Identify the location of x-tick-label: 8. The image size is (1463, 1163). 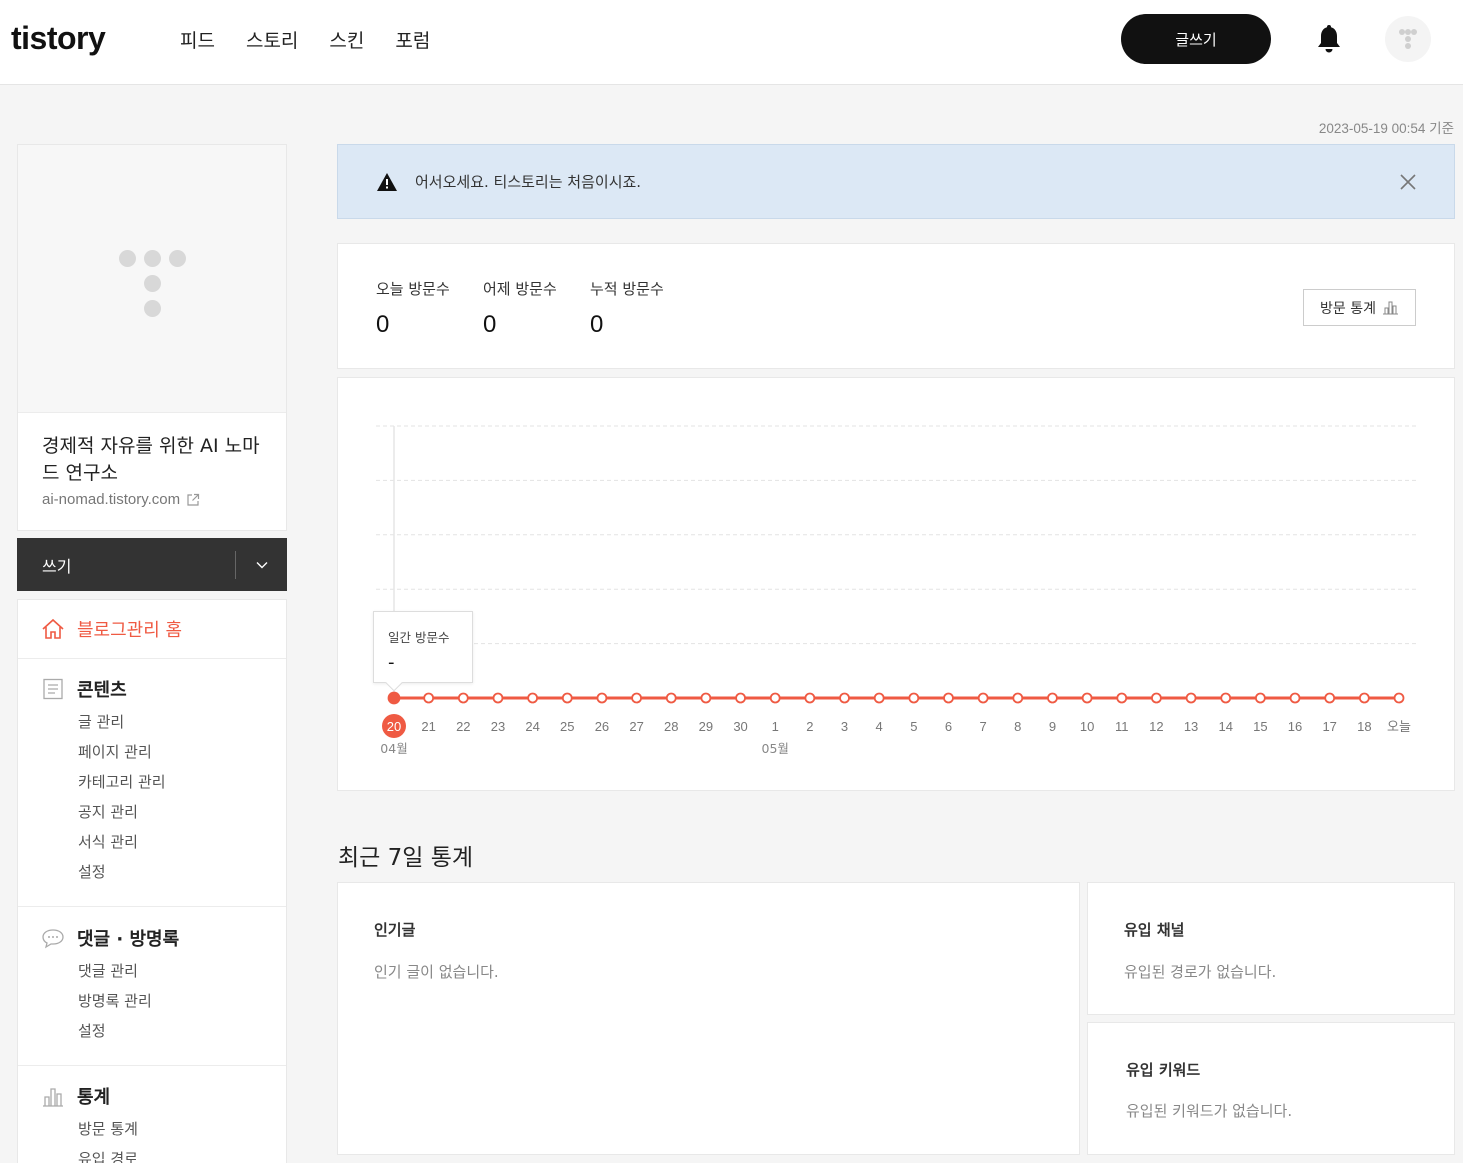
(1017, 726).